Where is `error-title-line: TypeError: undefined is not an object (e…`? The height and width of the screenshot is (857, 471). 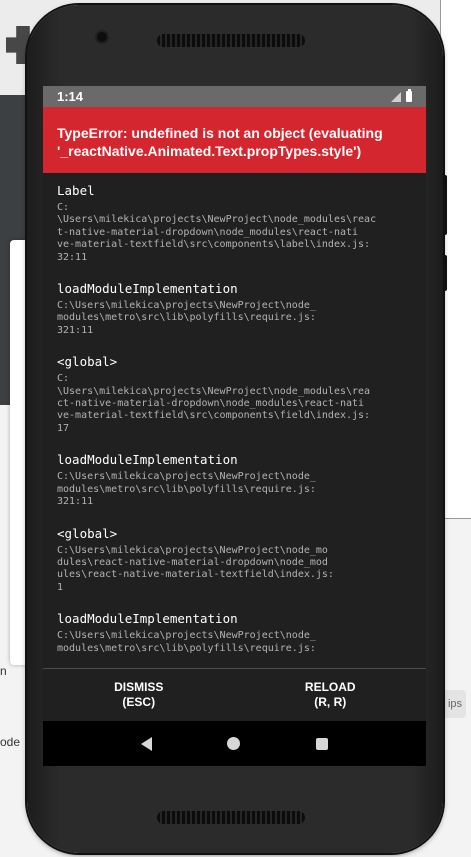
error-title-line: TypeError: undefined is not an object (e… is located at coordinates (220, 133).